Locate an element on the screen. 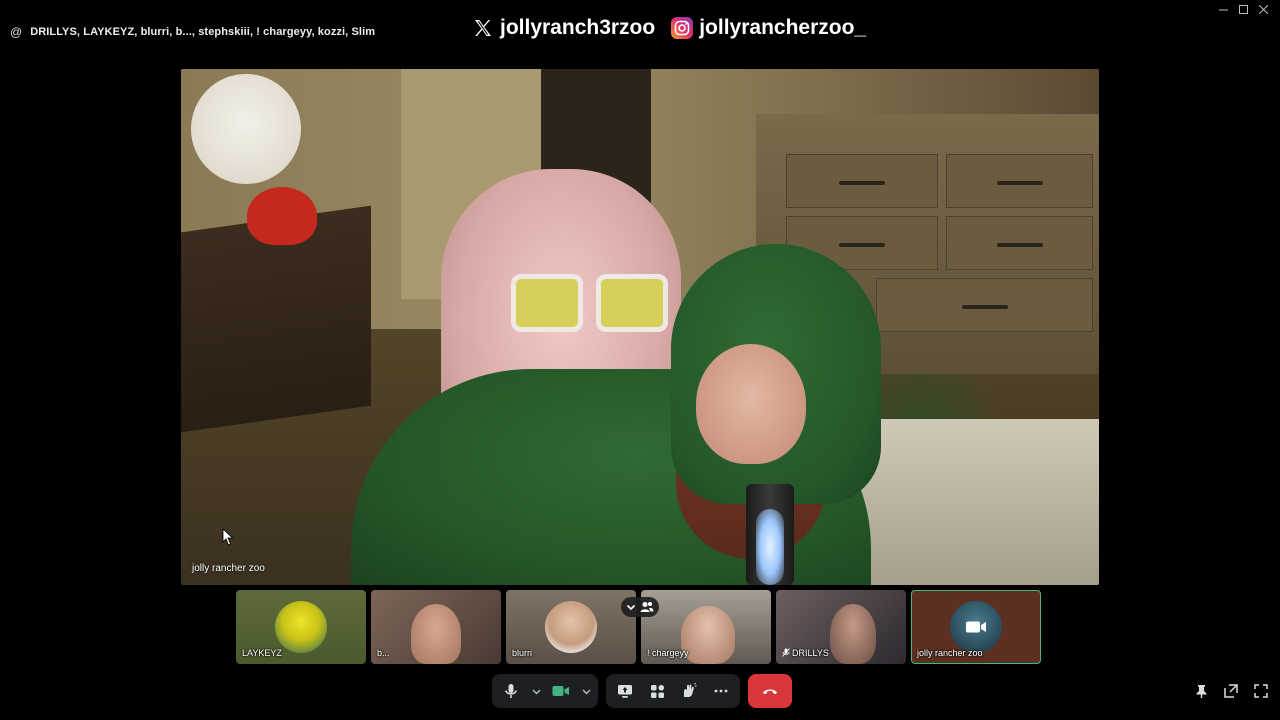  participant-name-row: DRILLYS is located at coordinates (805, 653).